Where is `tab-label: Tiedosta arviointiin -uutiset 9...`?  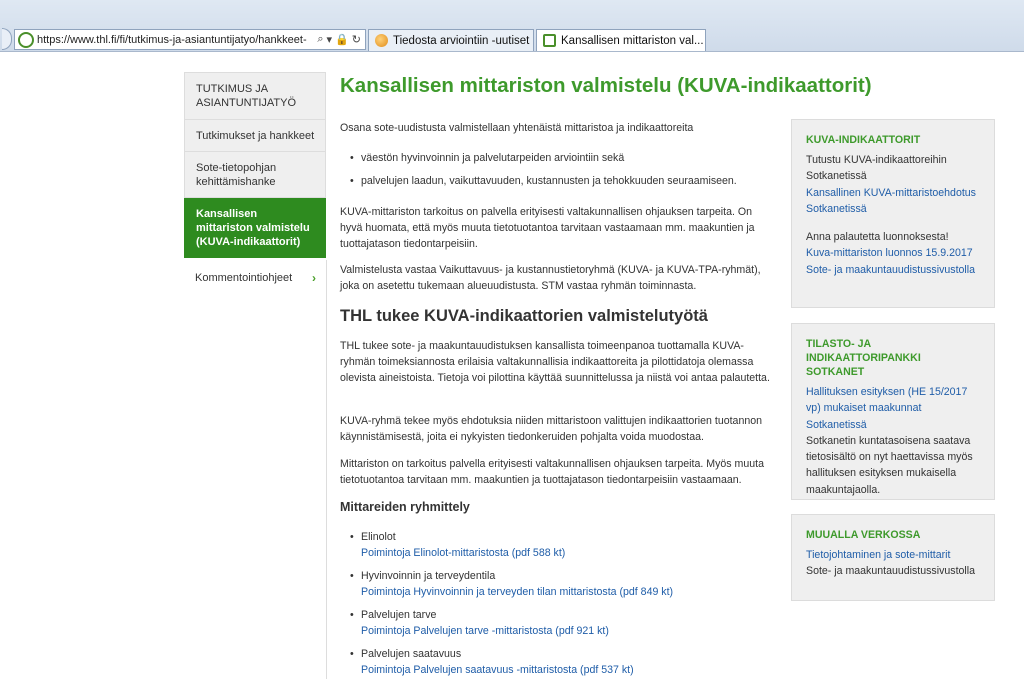
tab-label: Tiedosta arviointiin -uutiset 9... is located at coordinates (463, 40).